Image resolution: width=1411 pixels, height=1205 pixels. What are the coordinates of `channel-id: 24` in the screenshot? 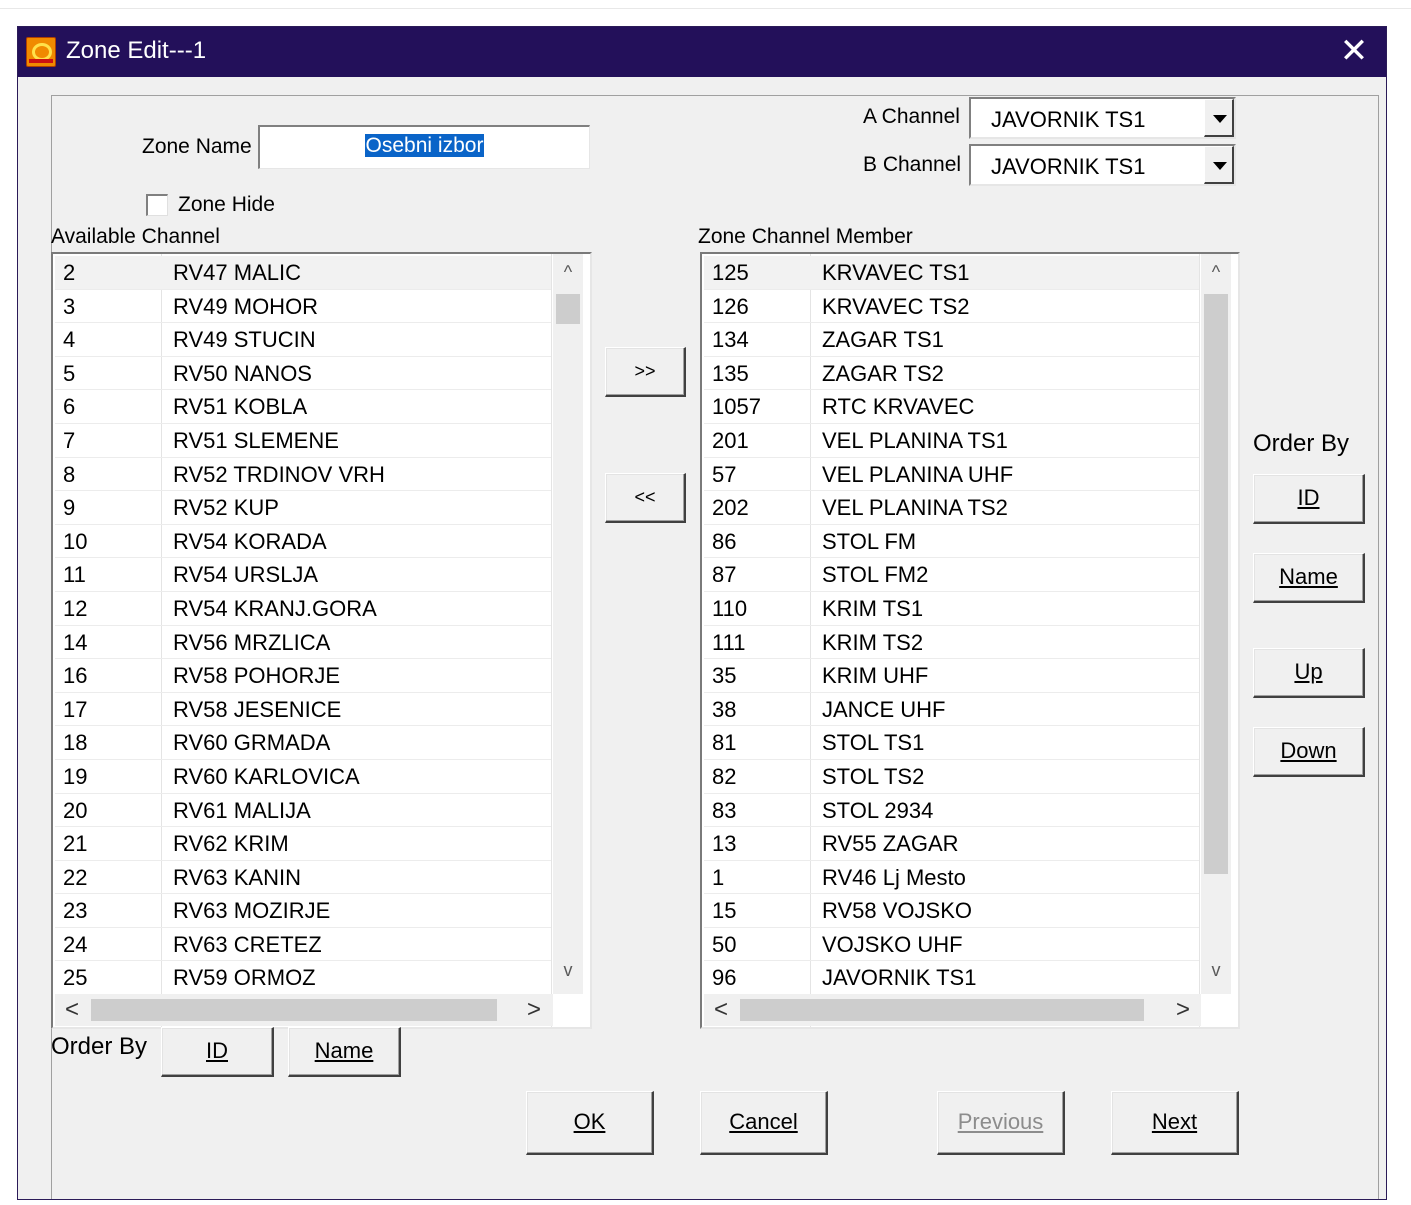 It's located at (75, 944).